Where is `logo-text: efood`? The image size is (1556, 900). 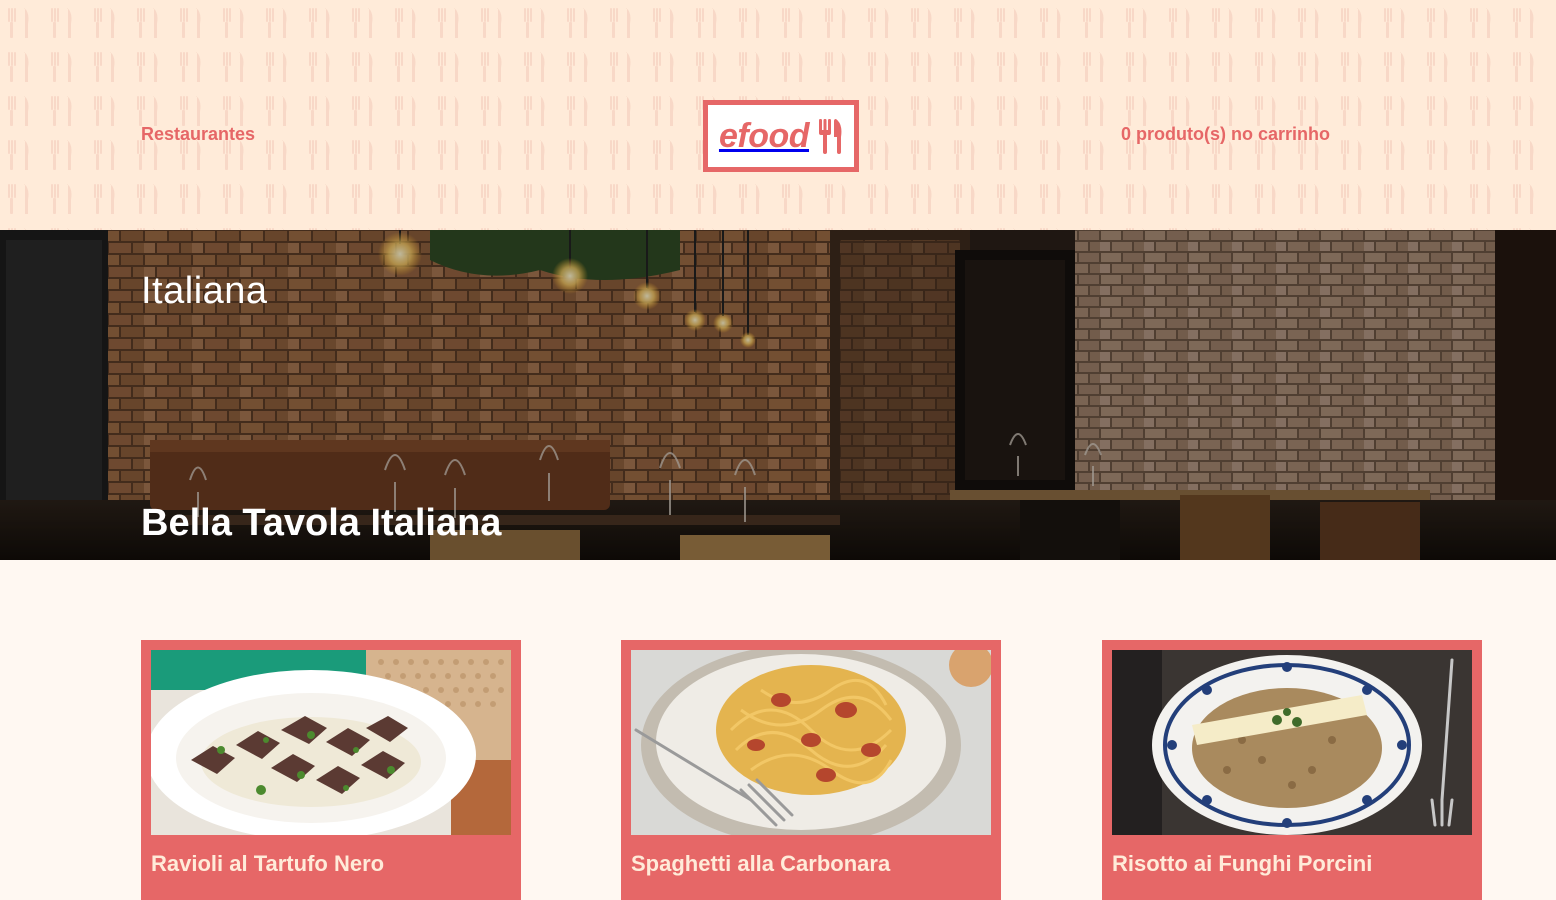
logo-text: efood is located at coordinates (764, 135).